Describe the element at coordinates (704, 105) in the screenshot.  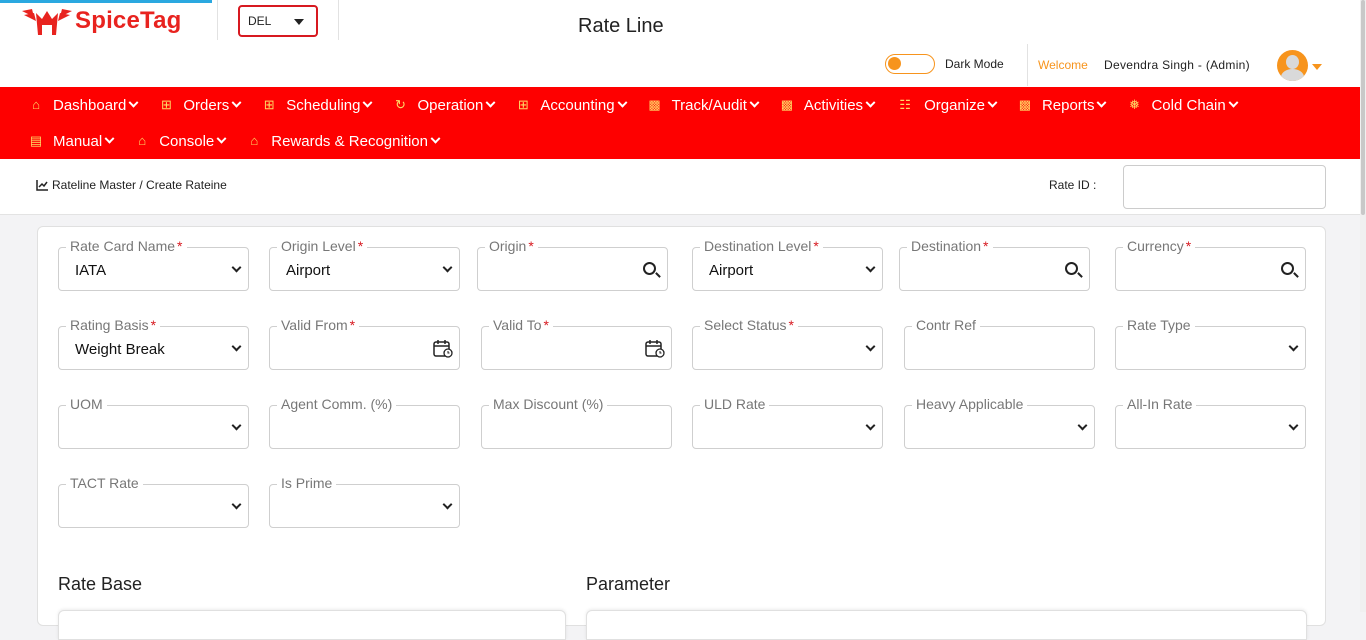
I see `nav-item-track-audit: ▩ Track/Audit` at that location.